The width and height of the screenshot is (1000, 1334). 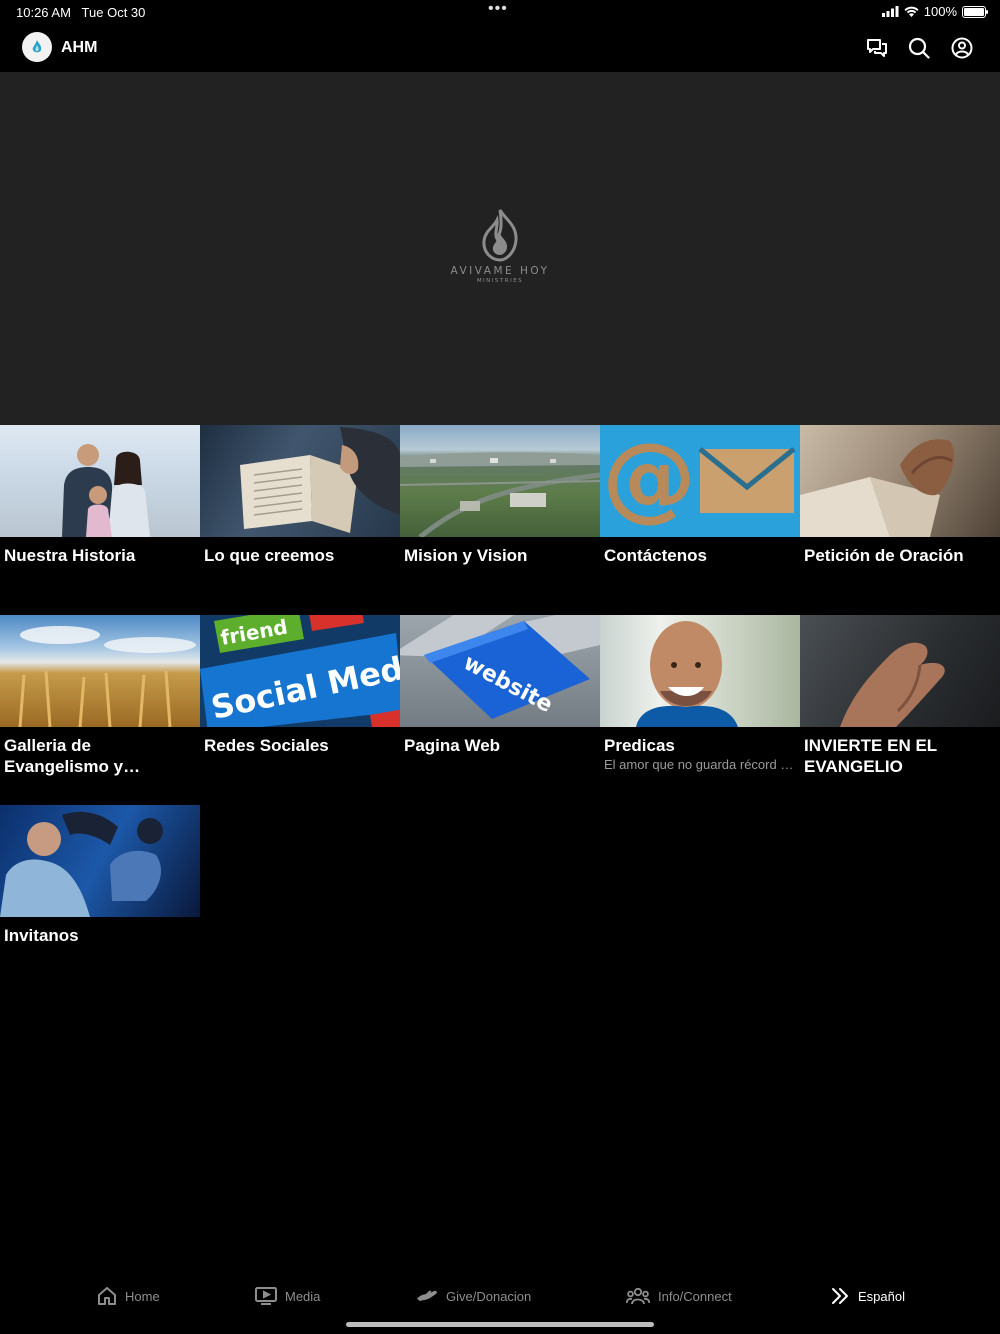 I want to click on tile-subtitle: El amor que no guarda récord de ofensas, so click(x=700, y=764).